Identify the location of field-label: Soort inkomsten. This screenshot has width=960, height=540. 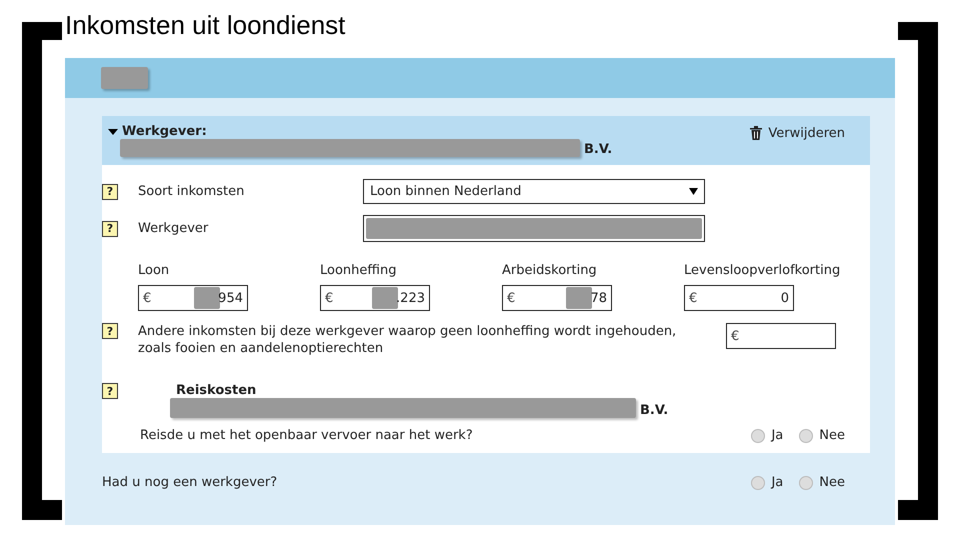
(192, 191).